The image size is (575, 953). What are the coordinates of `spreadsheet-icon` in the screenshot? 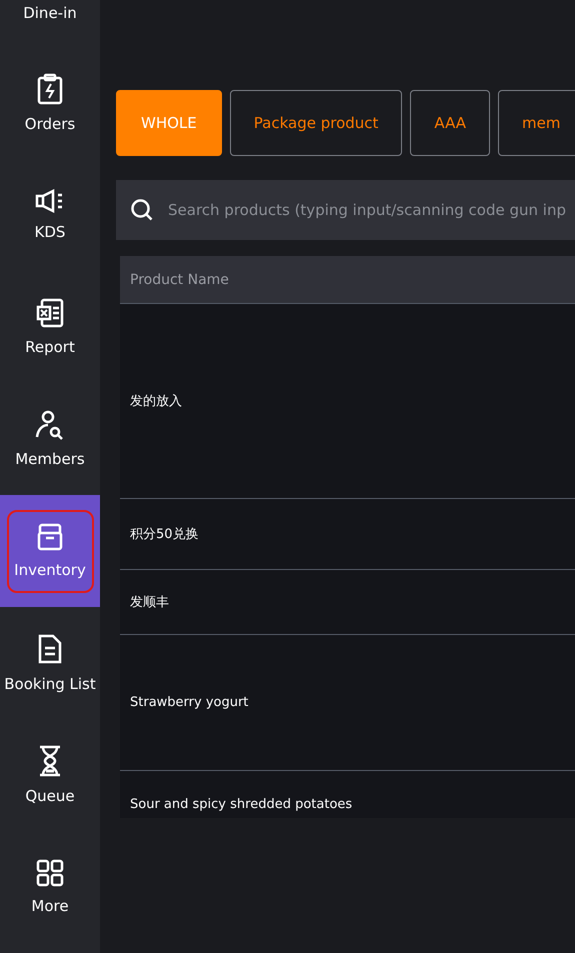 It's located at (50, 313).